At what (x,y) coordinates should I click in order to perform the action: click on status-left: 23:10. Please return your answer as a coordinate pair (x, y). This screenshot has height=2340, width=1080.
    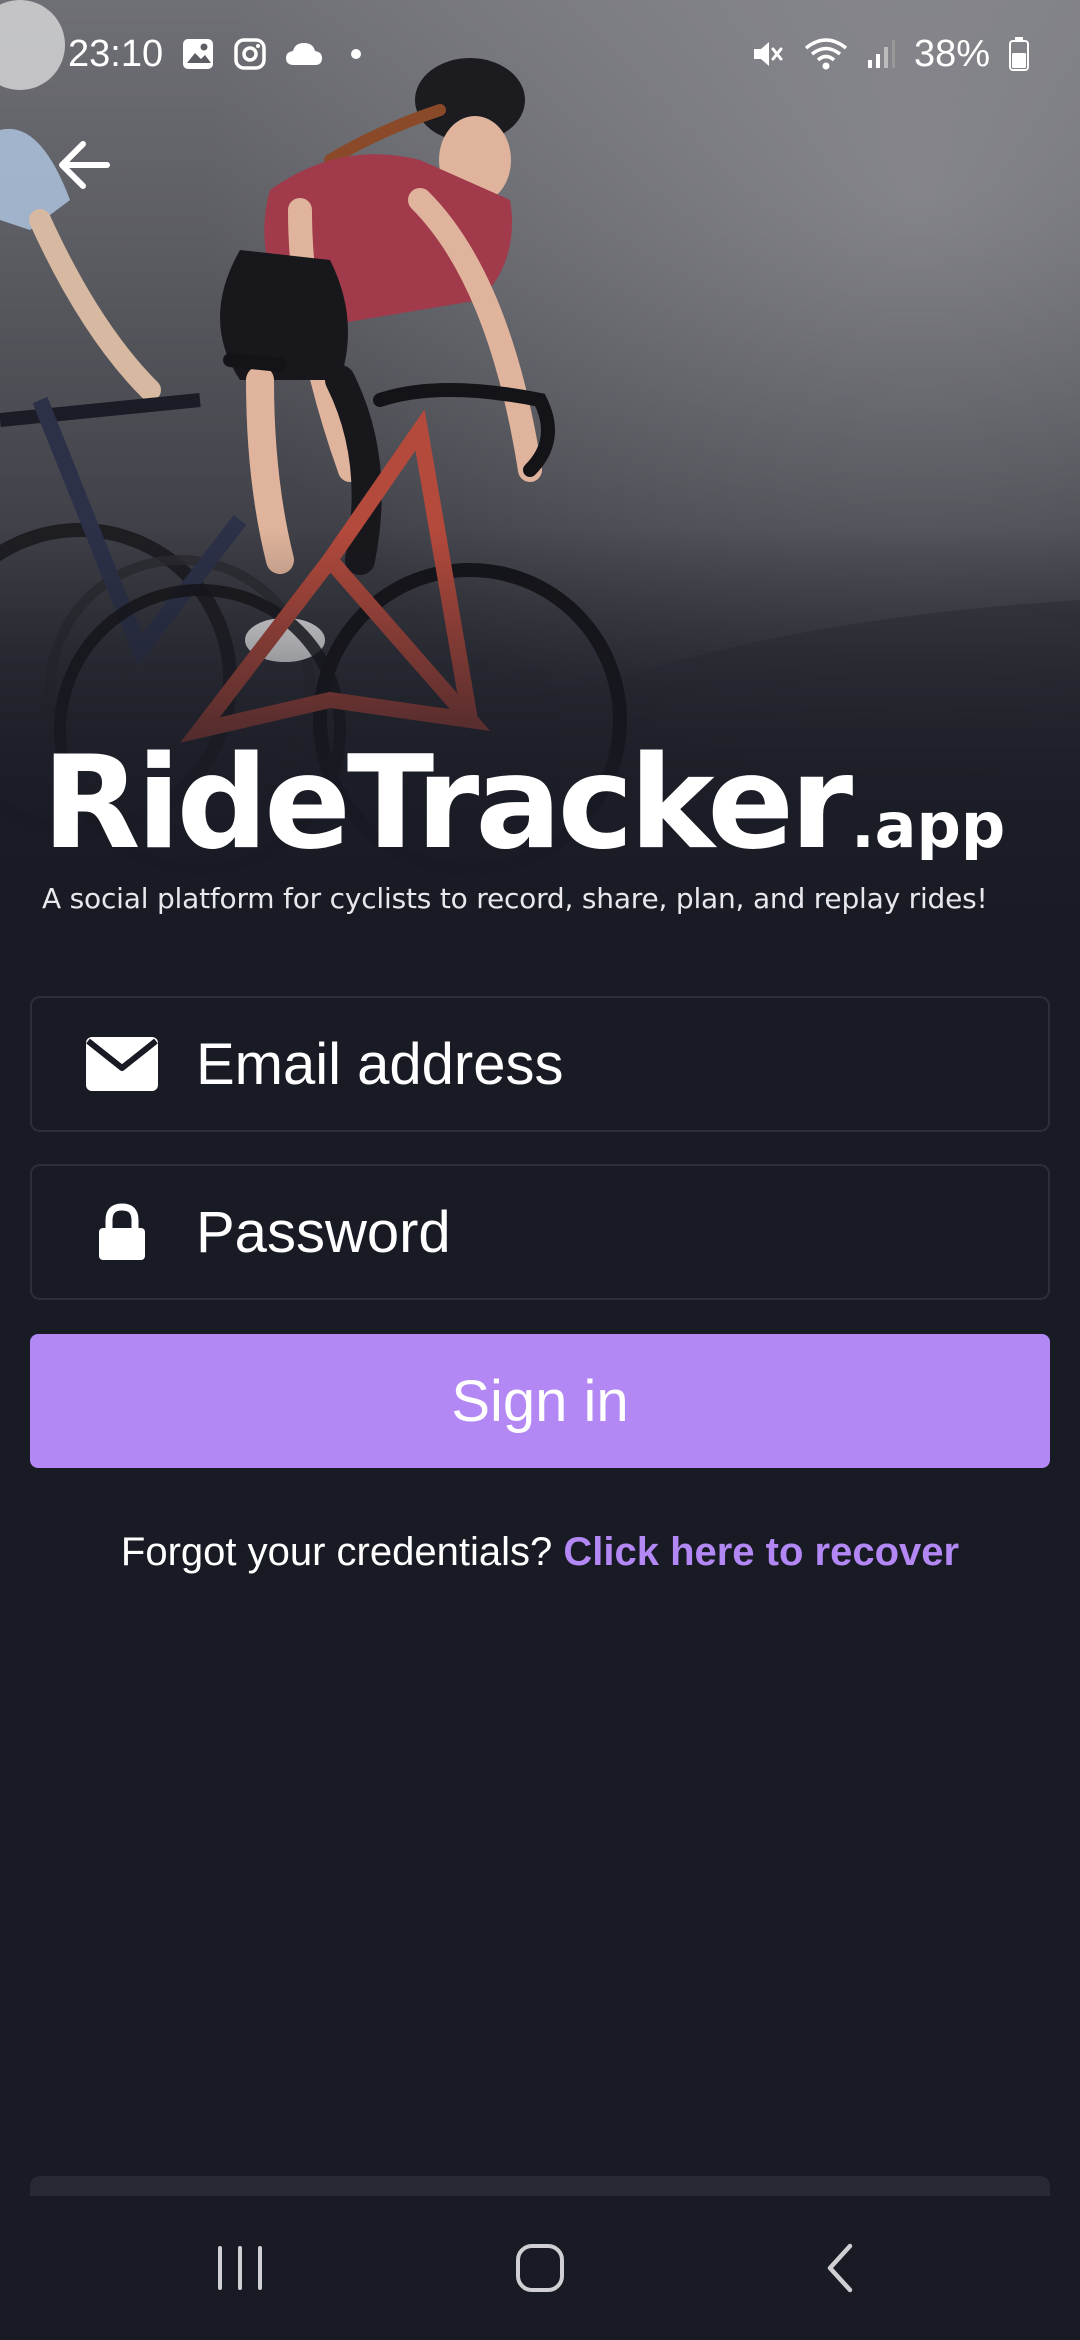
    Looking at the image, I should click on (219, 54).